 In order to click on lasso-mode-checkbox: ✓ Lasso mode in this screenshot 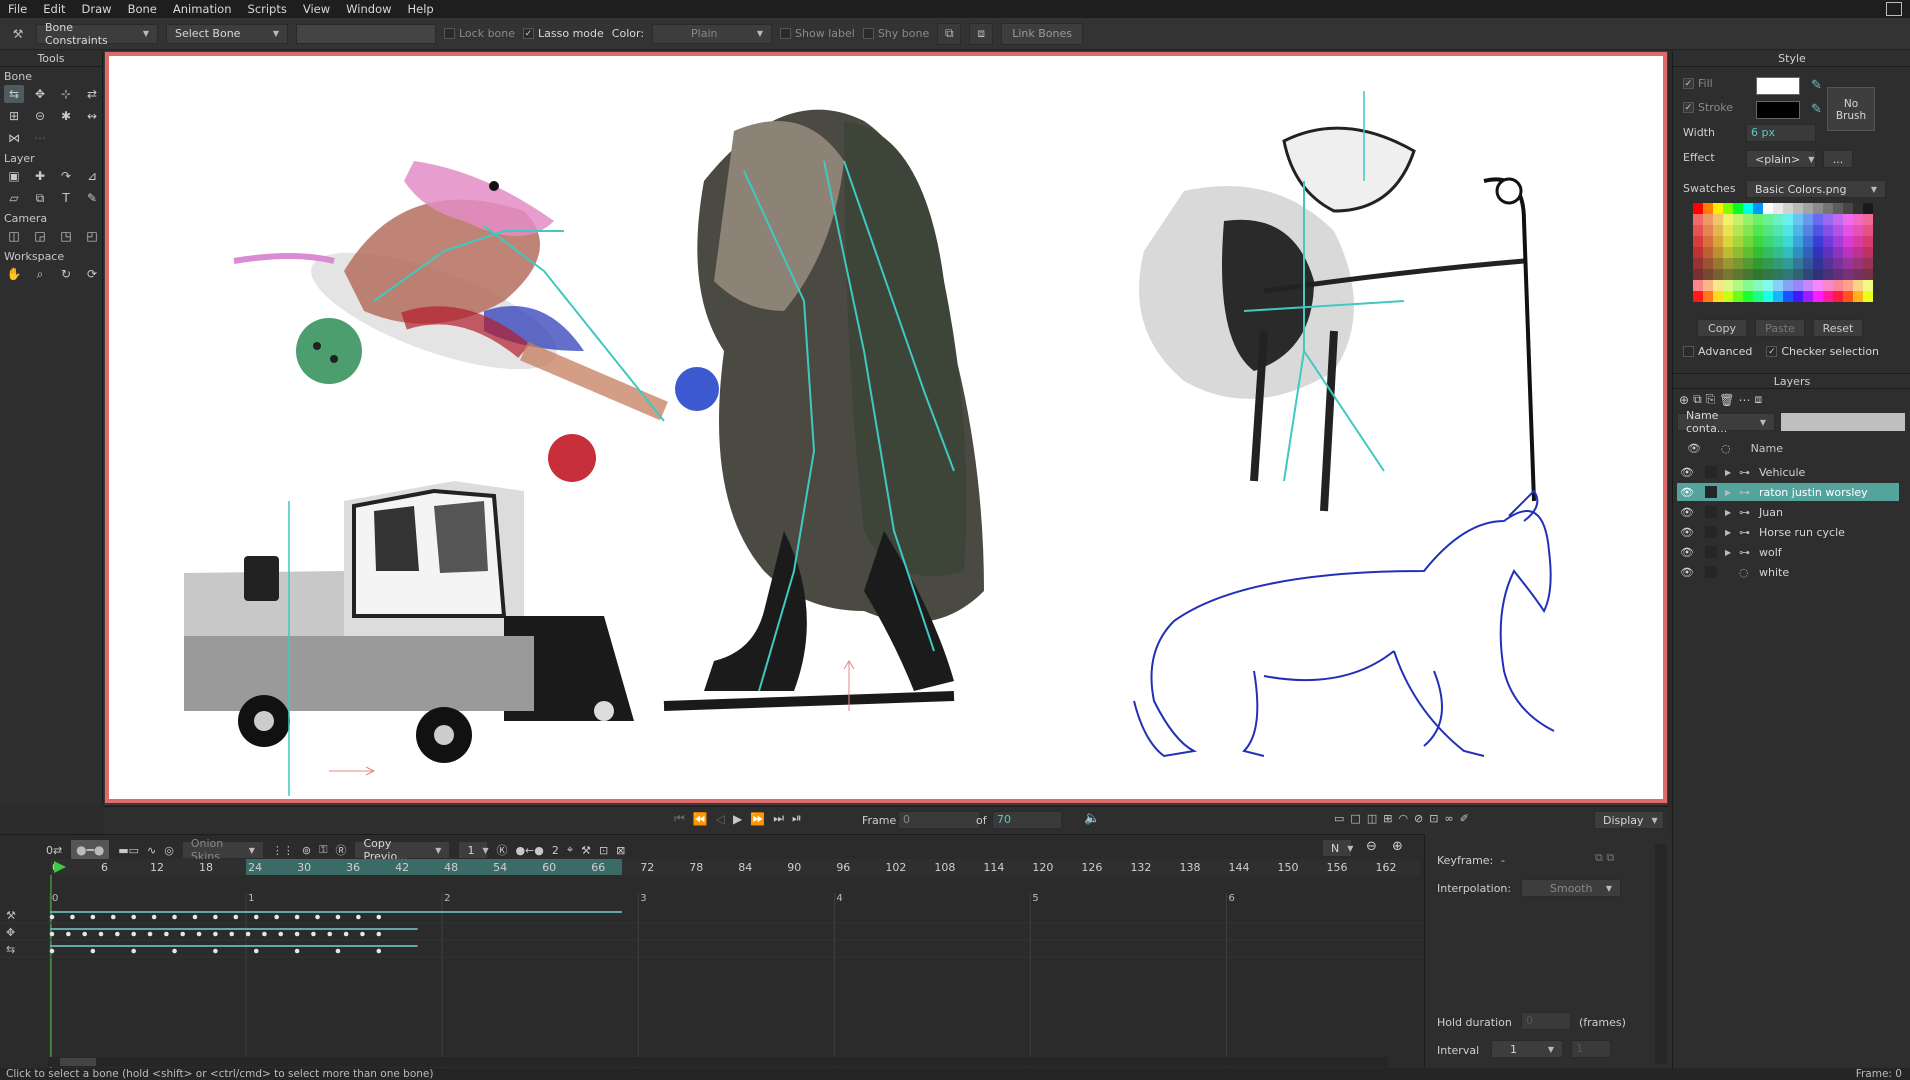, I will do `click(563, 33)`.